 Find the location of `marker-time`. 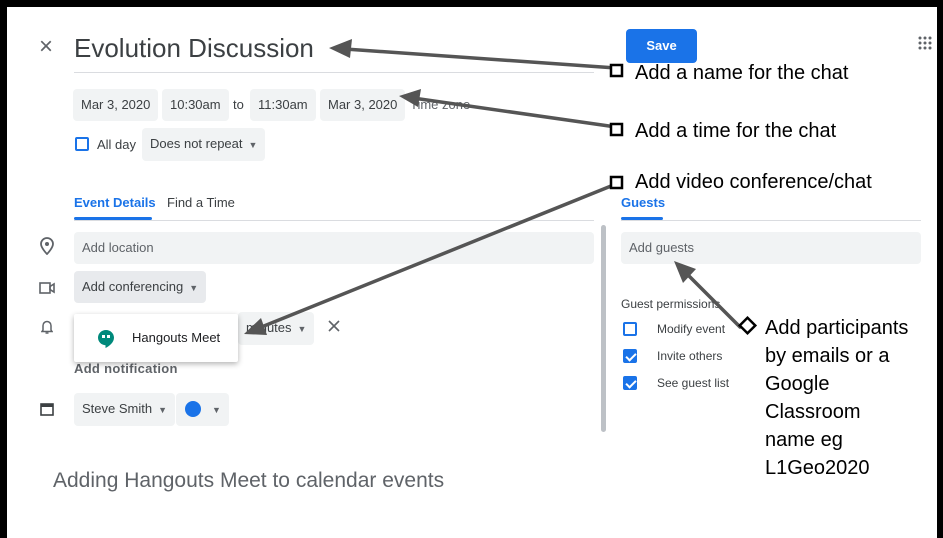

marker-time is located at coordinates (616, 129).